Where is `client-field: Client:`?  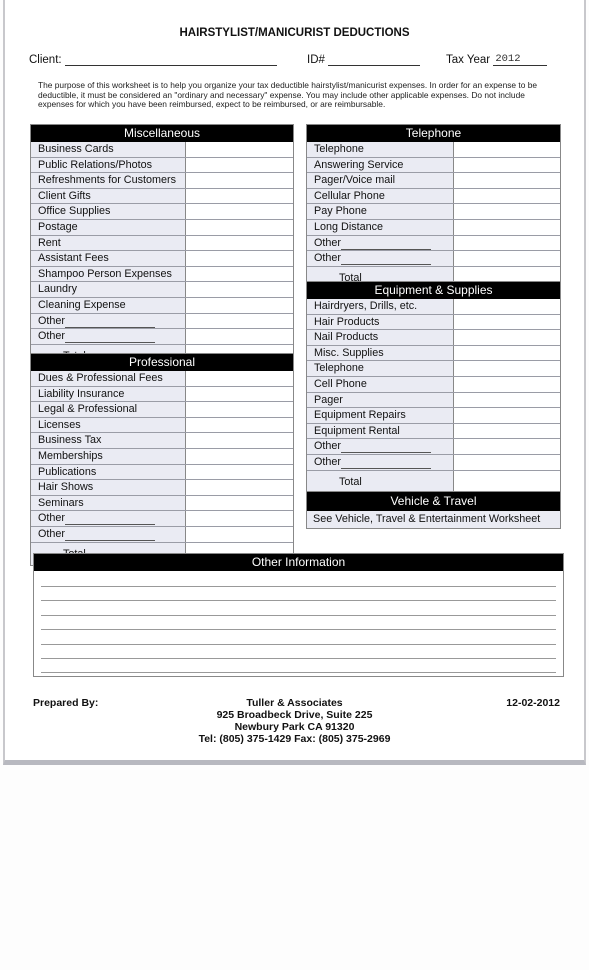 client-field: Client: is located at coordinates (153, 59).